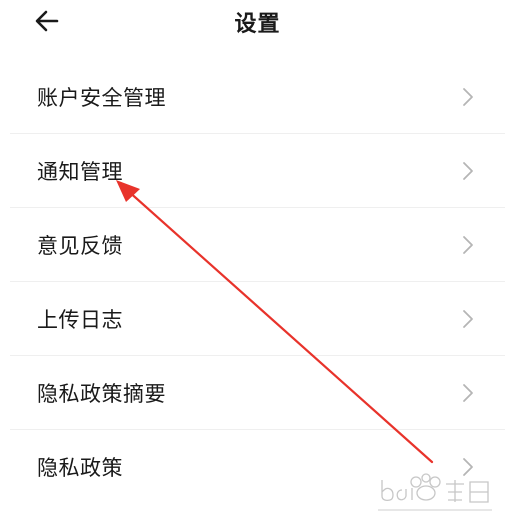  Describe the element at coordinates (80, 246) in the screenshot. I see `menu-item-label: 意见反馈` at that location.